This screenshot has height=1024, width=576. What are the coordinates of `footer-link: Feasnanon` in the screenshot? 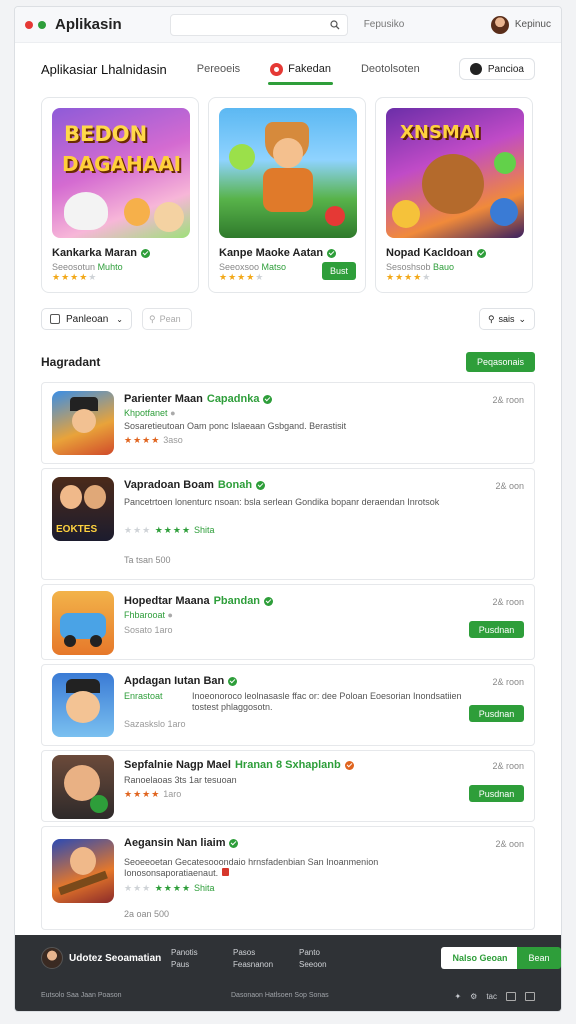 It's located at (253, 965).